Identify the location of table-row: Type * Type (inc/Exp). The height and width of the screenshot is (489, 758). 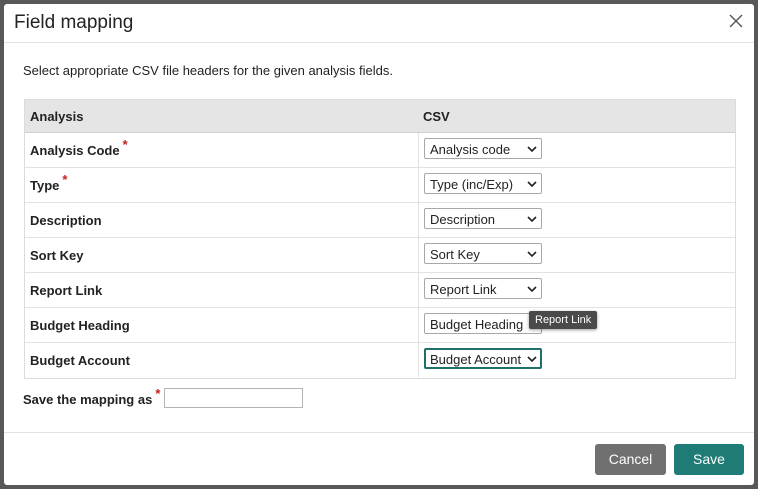
(380, 185).